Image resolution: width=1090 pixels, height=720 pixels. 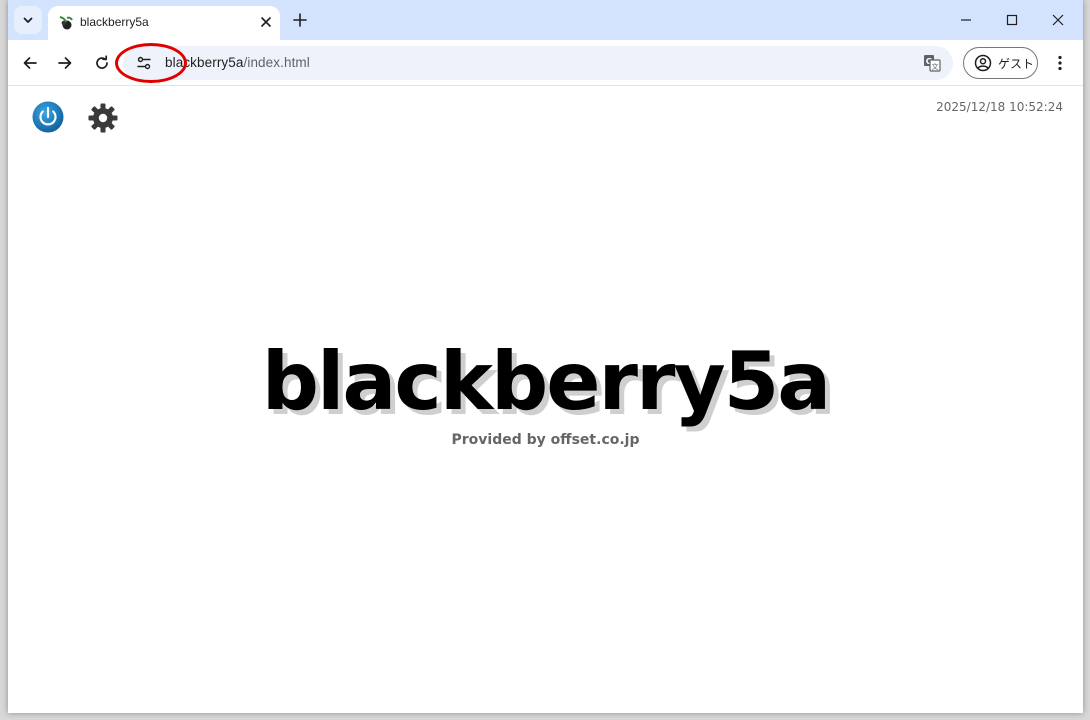 I want to click on svg-text: 文, so click(x=935, y=66).